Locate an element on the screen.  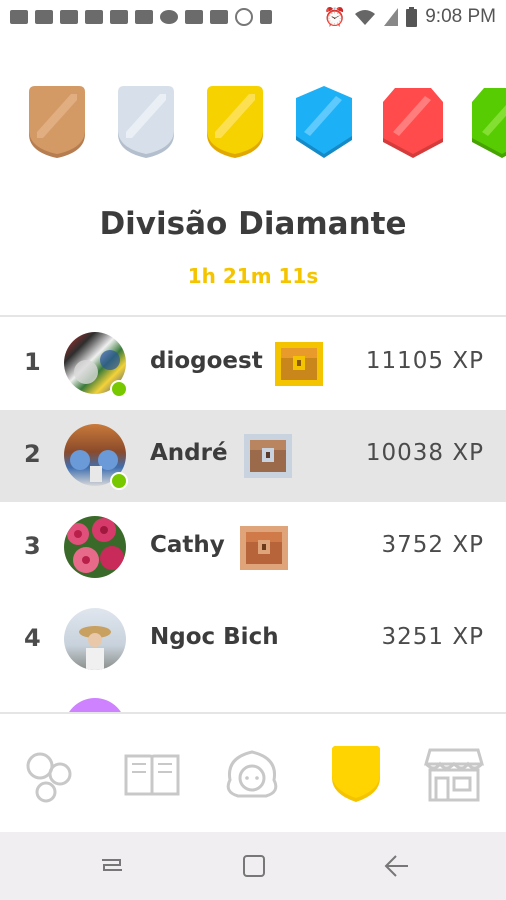
rank-number: 2 is located at coordinates (32, 454).